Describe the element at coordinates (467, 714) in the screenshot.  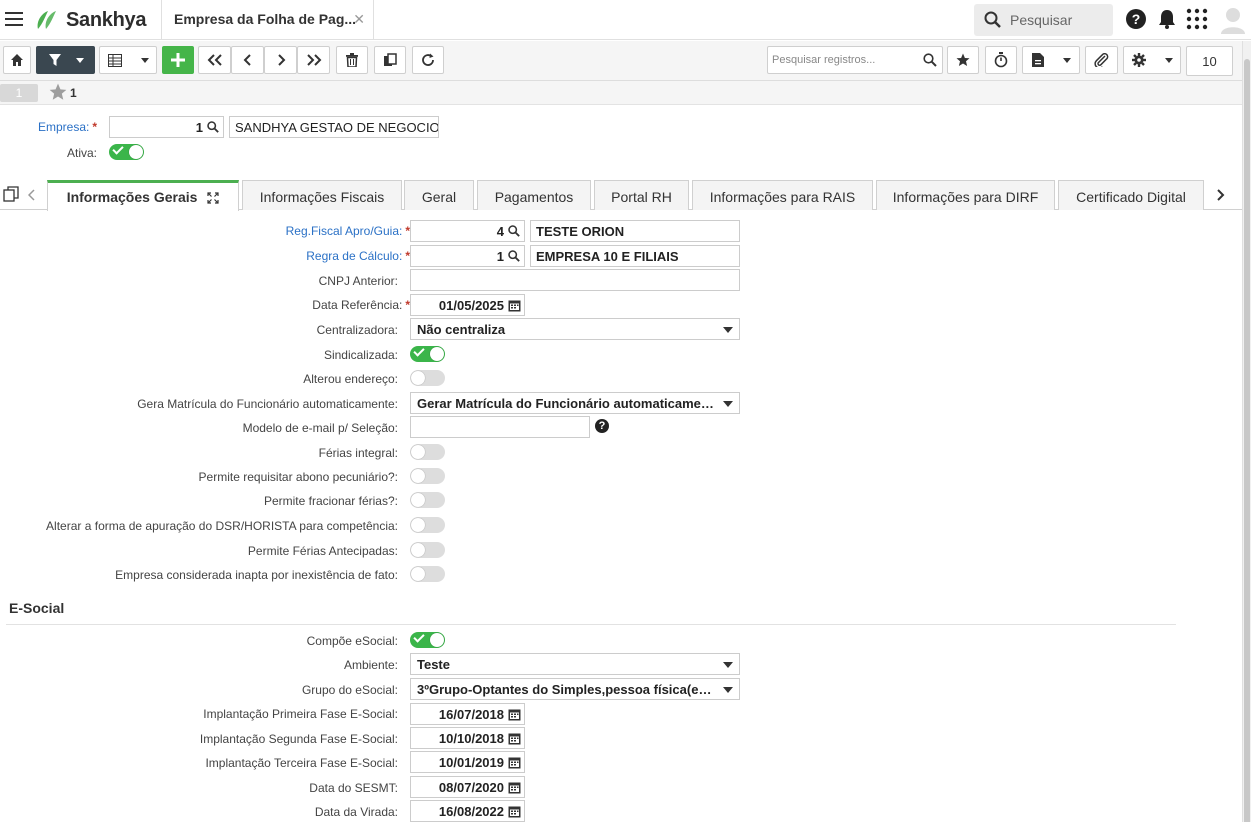
I see `fase1-date-input: 16/07/2018` at that location.